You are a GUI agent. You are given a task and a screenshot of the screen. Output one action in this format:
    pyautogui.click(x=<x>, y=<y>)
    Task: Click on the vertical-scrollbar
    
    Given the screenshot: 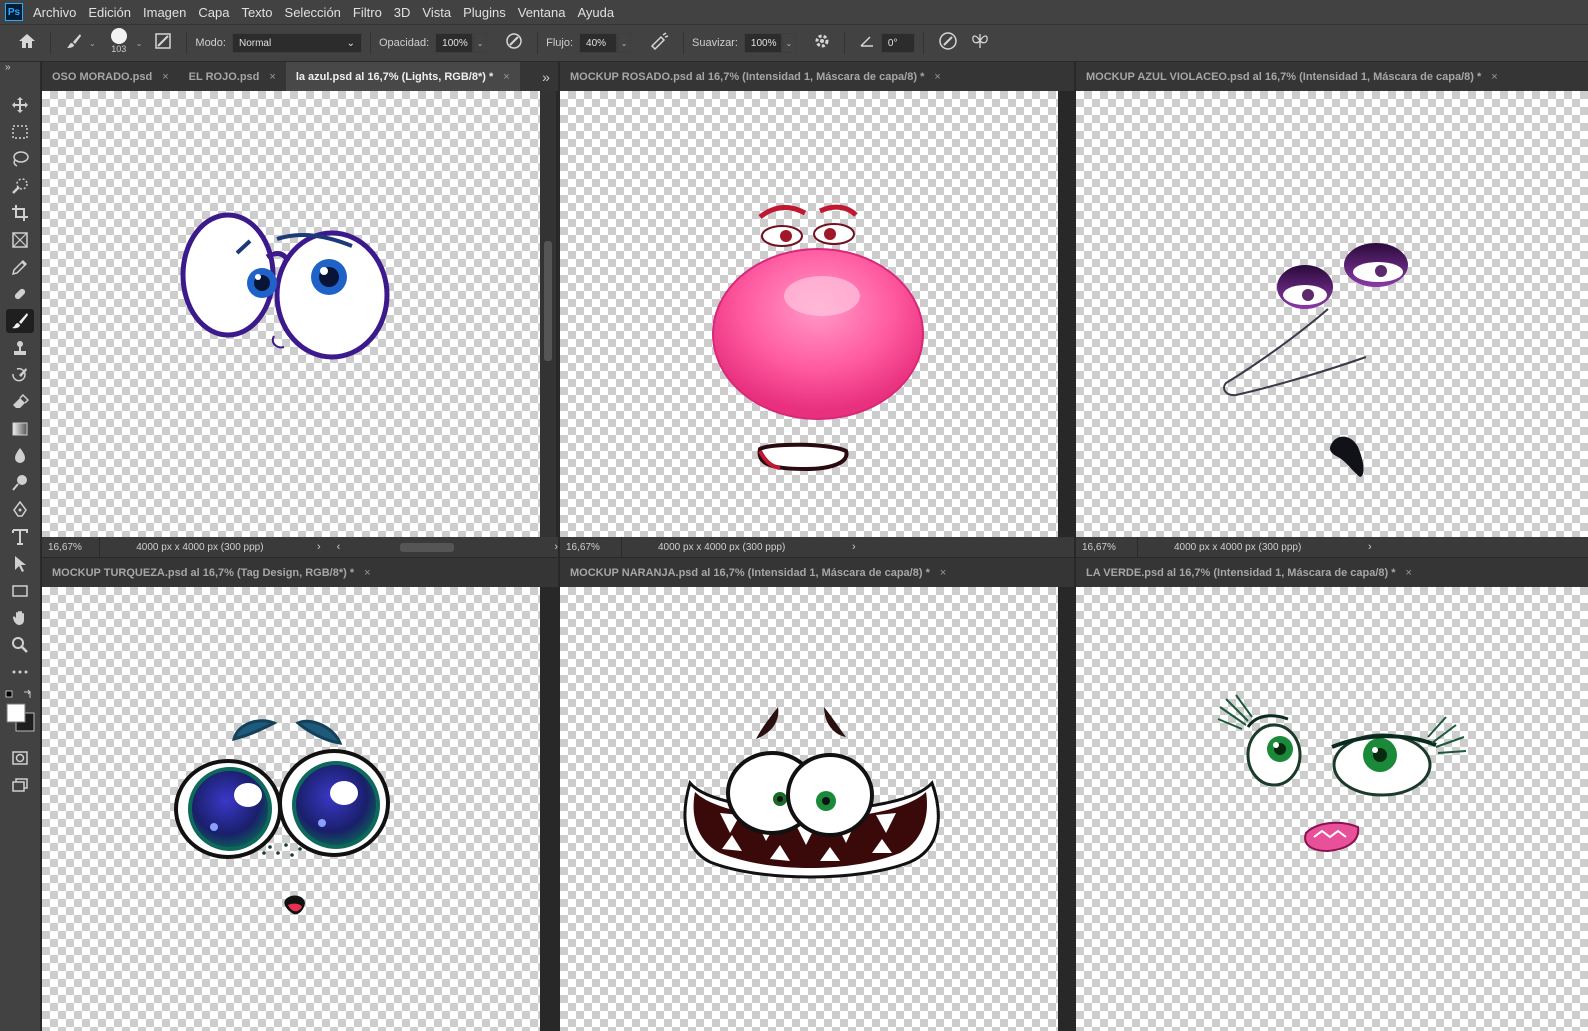 What is the action you would take?
    pyautogui.click(x=548, y=314)
    